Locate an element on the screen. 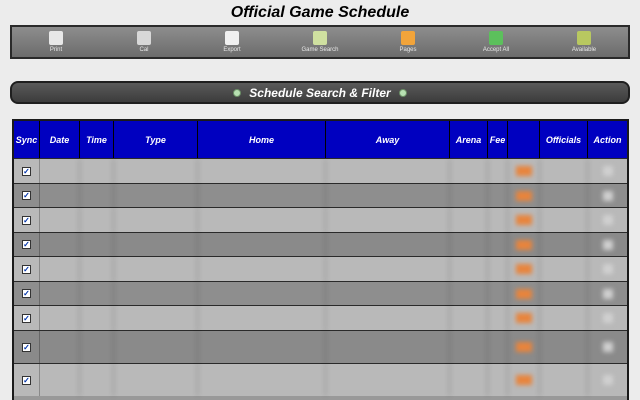 Image resolution: width=640 pixels, height=400 pixels. toolbar-export-button: Export is located at coordinates (232, 42).